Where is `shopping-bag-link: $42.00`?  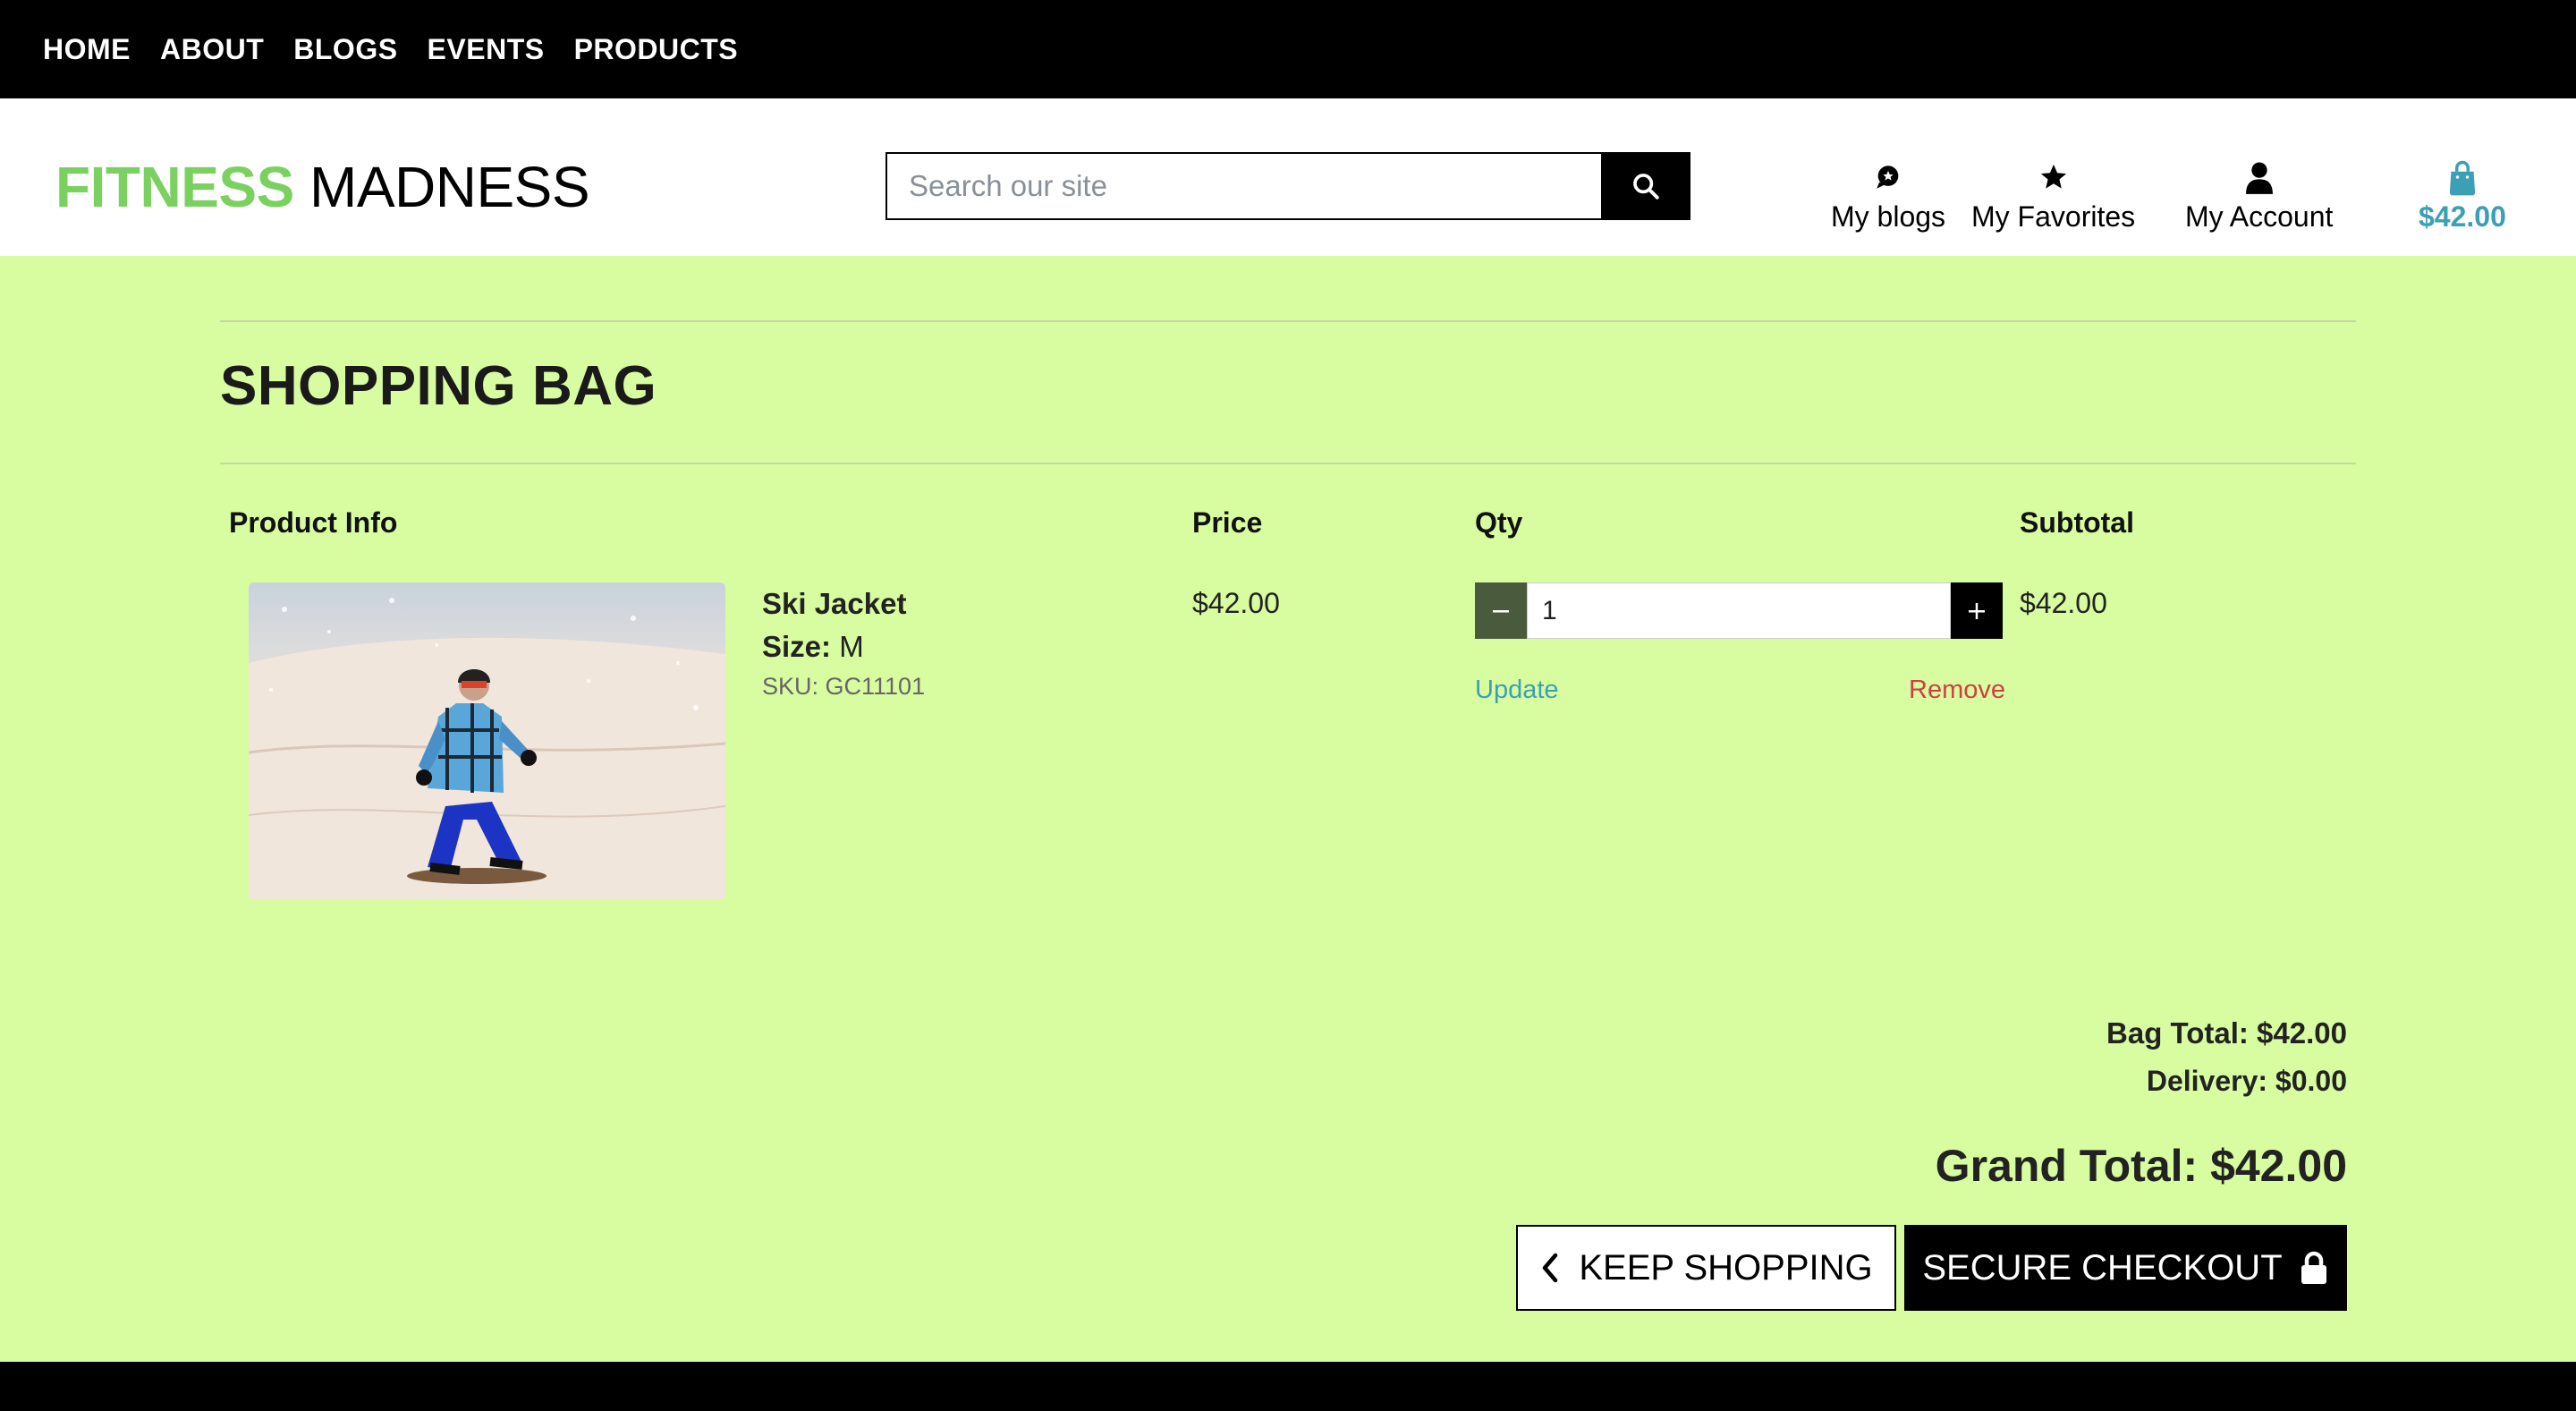
shopping-bag-link: $42.00 is located at coordinates (2462, 195).